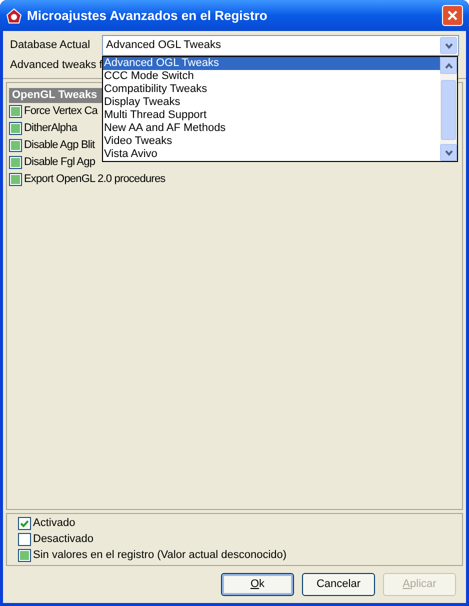  I want to click on option-label: Disable Fgl Agp, so click(60, 162).